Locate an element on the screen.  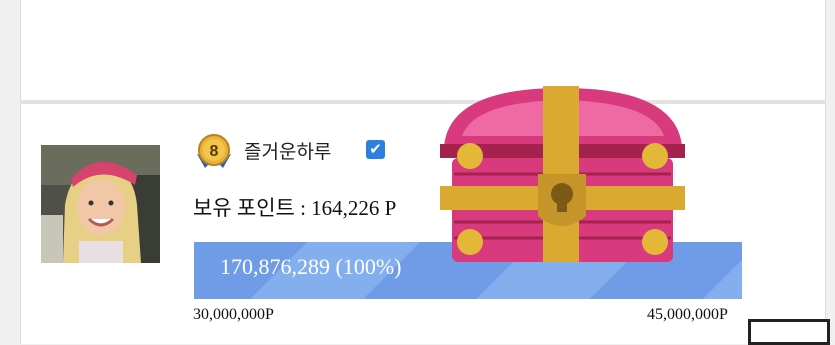
owned-points: 보유 포인트 : 164,226 P is located at coordinates (295, 208).